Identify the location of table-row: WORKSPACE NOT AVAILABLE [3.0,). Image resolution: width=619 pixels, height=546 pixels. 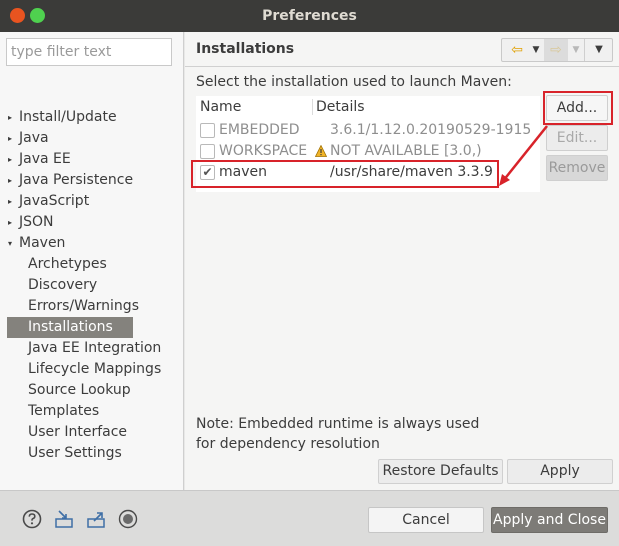
(368, 151).